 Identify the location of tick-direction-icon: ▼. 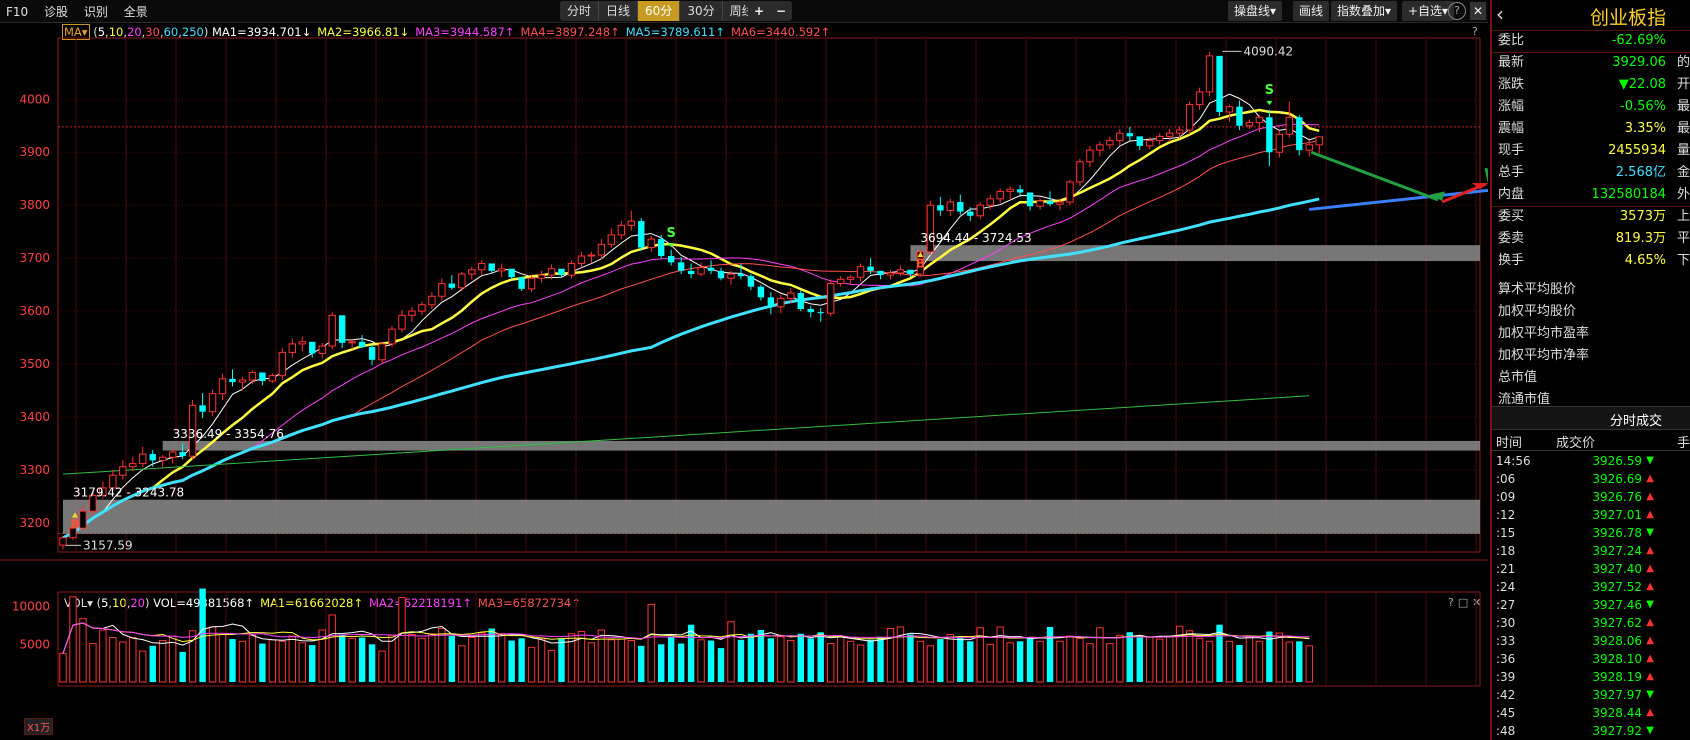
(1650, 604).